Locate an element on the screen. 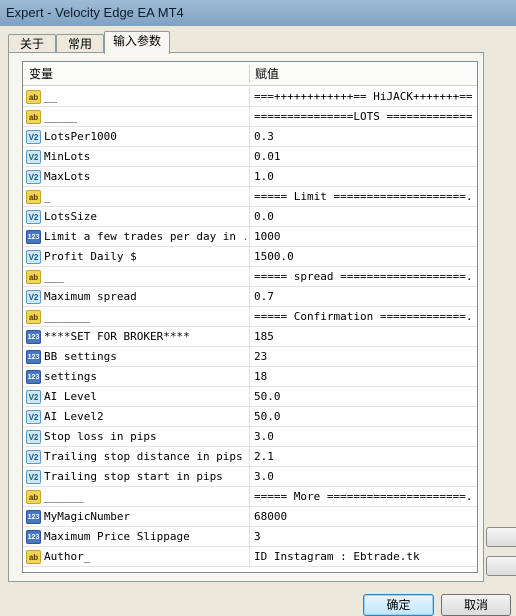 The image size is (516, 616). table-row: V2 MinLots 0.01 is located at coordinates (250, 157).